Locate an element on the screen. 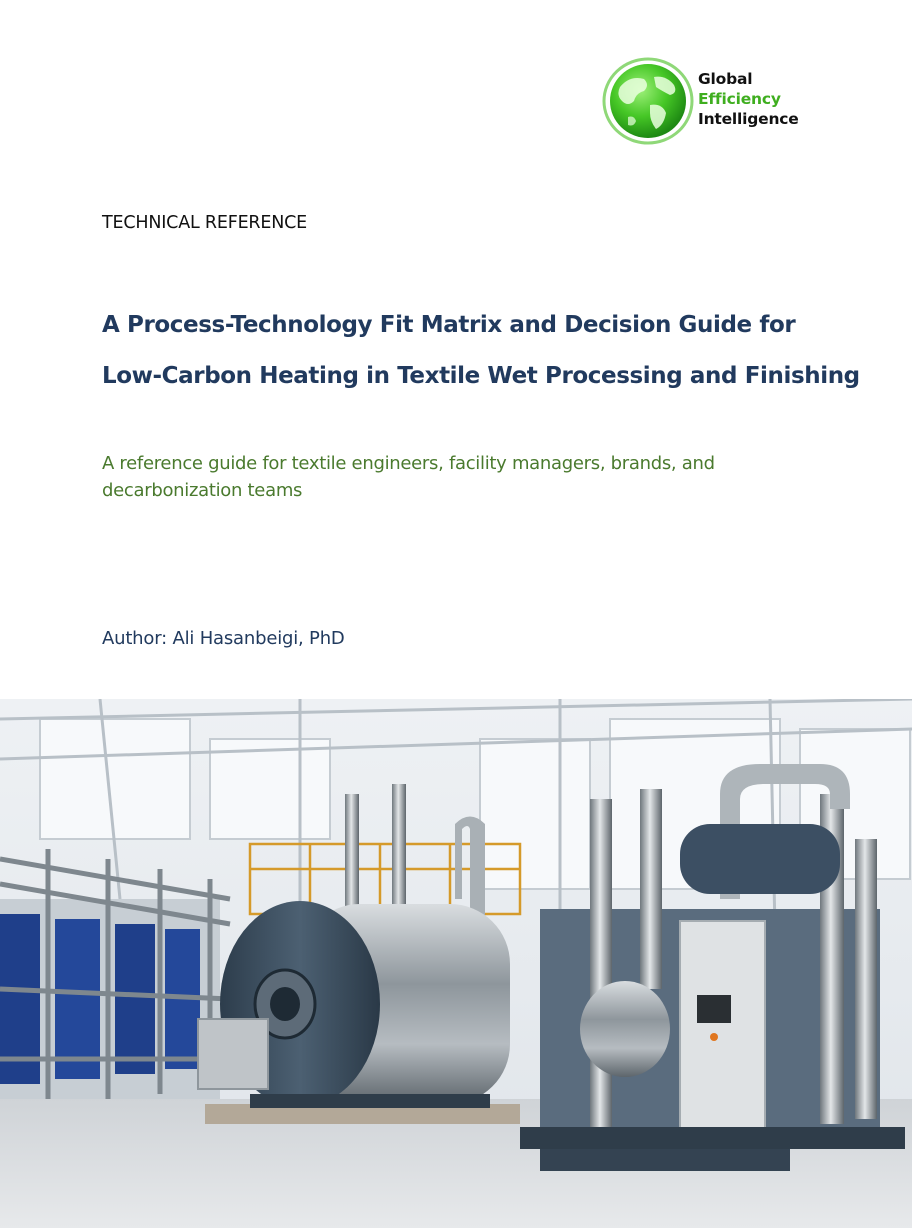 This screenshot has height=1228, width=912. logo-text-line2: Efficiency is located at coordinates (739, 99).